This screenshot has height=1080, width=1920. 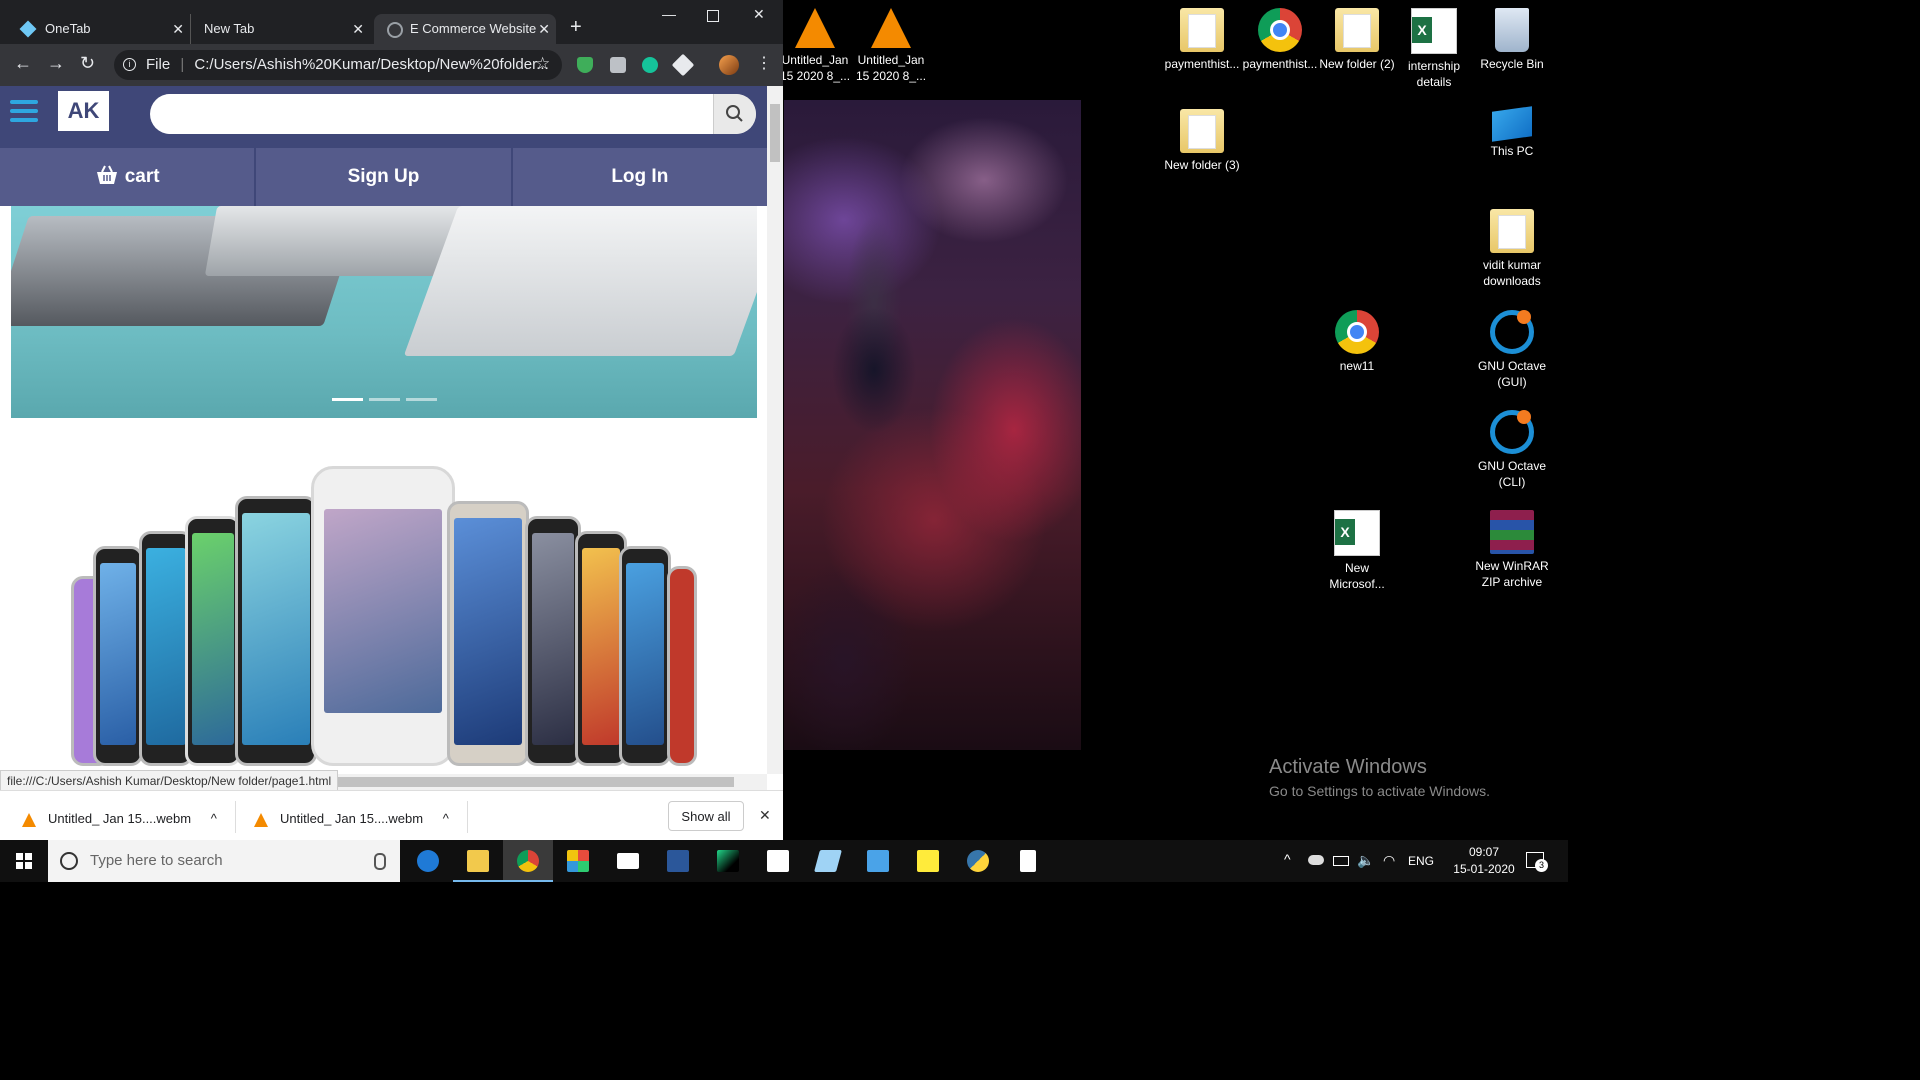 I want to click on taskbar-edge, so click(x=428, y=861).